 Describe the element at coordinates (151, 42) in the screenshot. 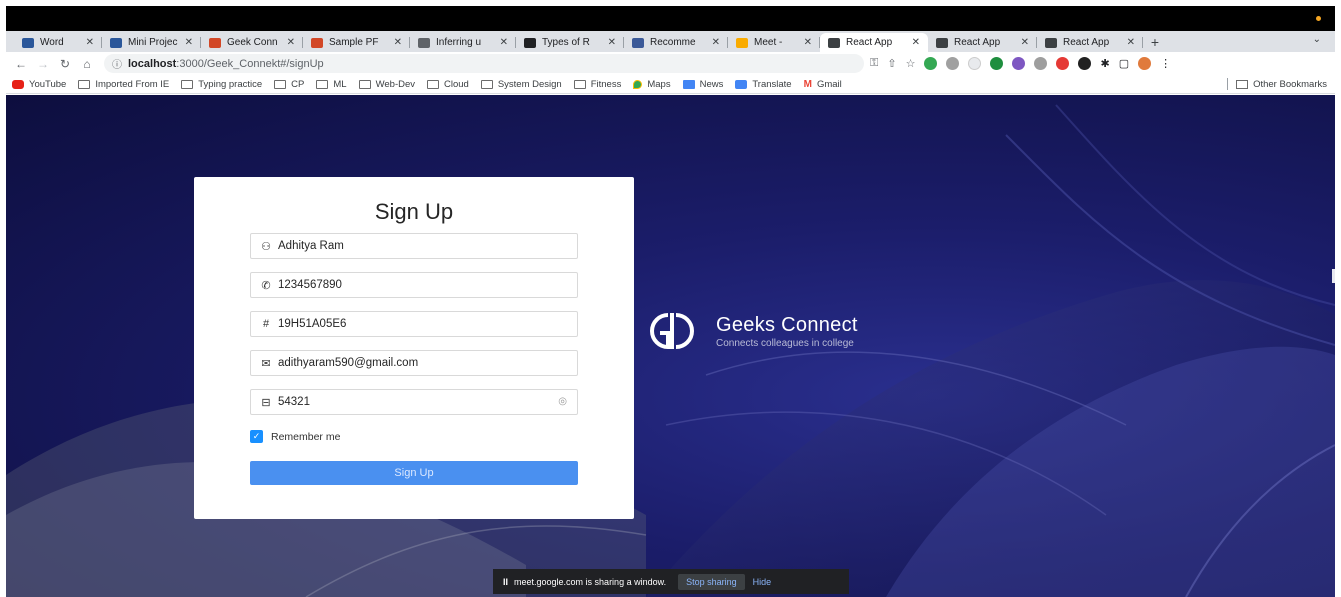

I see `tab: Mini Projec ✕` at that location.